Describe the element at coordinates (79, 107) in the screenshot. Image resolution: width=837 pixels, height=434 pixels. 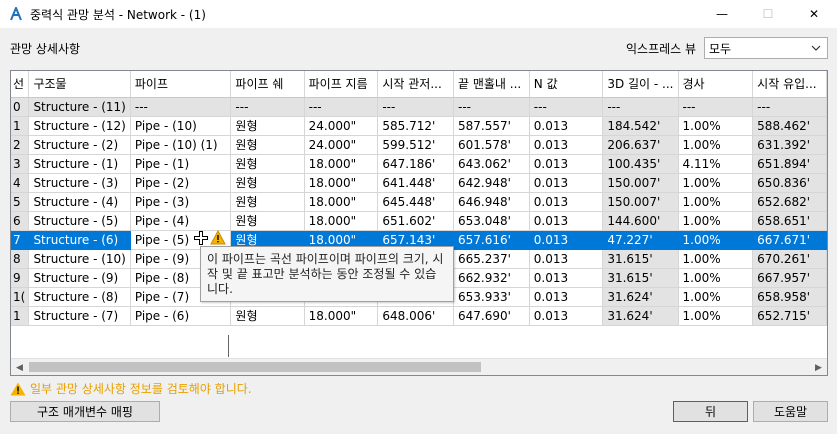
I see `table-cell: Structure - (11)` at that location.